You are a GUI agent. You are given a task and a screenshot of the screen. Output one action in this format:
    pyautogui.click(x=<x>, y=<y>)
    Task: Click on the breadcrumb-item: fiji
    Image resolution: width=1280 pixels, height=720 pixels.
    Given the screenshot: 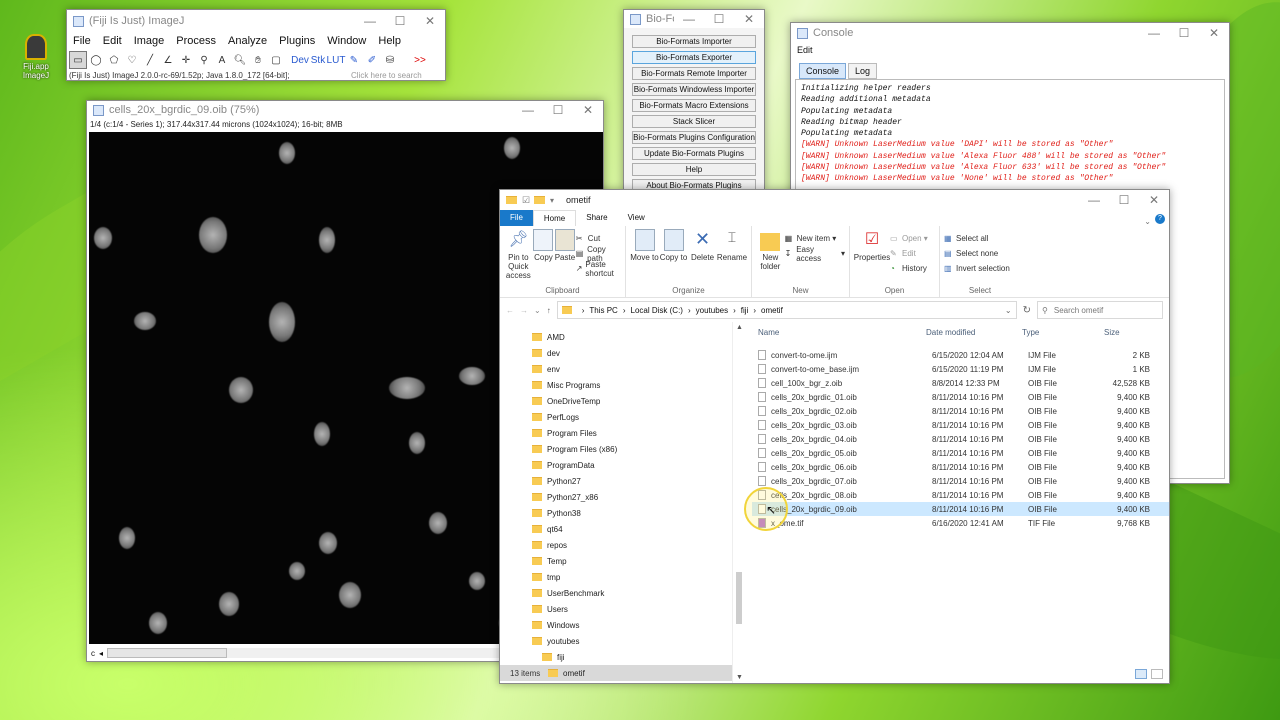 What is the action you would take?
    pyautogui.click(x=745, y=310)
    